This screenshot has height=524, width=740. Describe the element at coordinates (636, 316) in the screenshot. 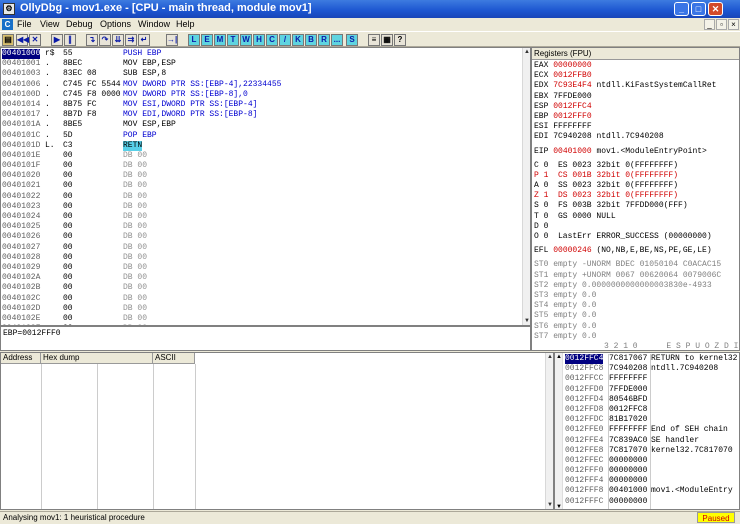

I see `fpu-row: ST5 empty 0.0` at that location.